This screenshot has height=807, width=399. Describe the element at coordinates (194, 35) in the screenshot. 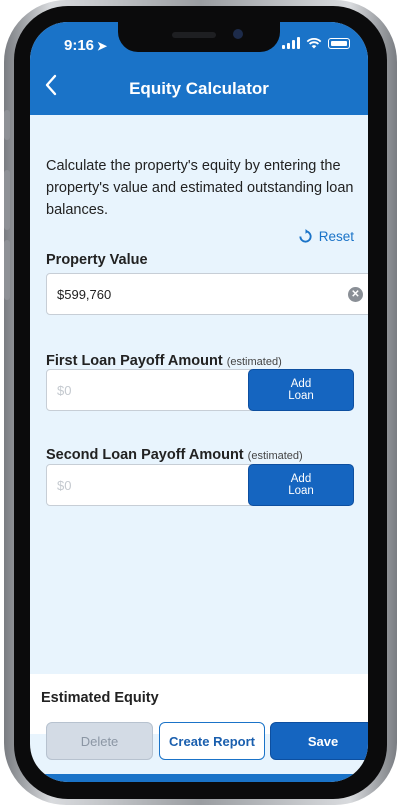

I see `speaker` at that location.